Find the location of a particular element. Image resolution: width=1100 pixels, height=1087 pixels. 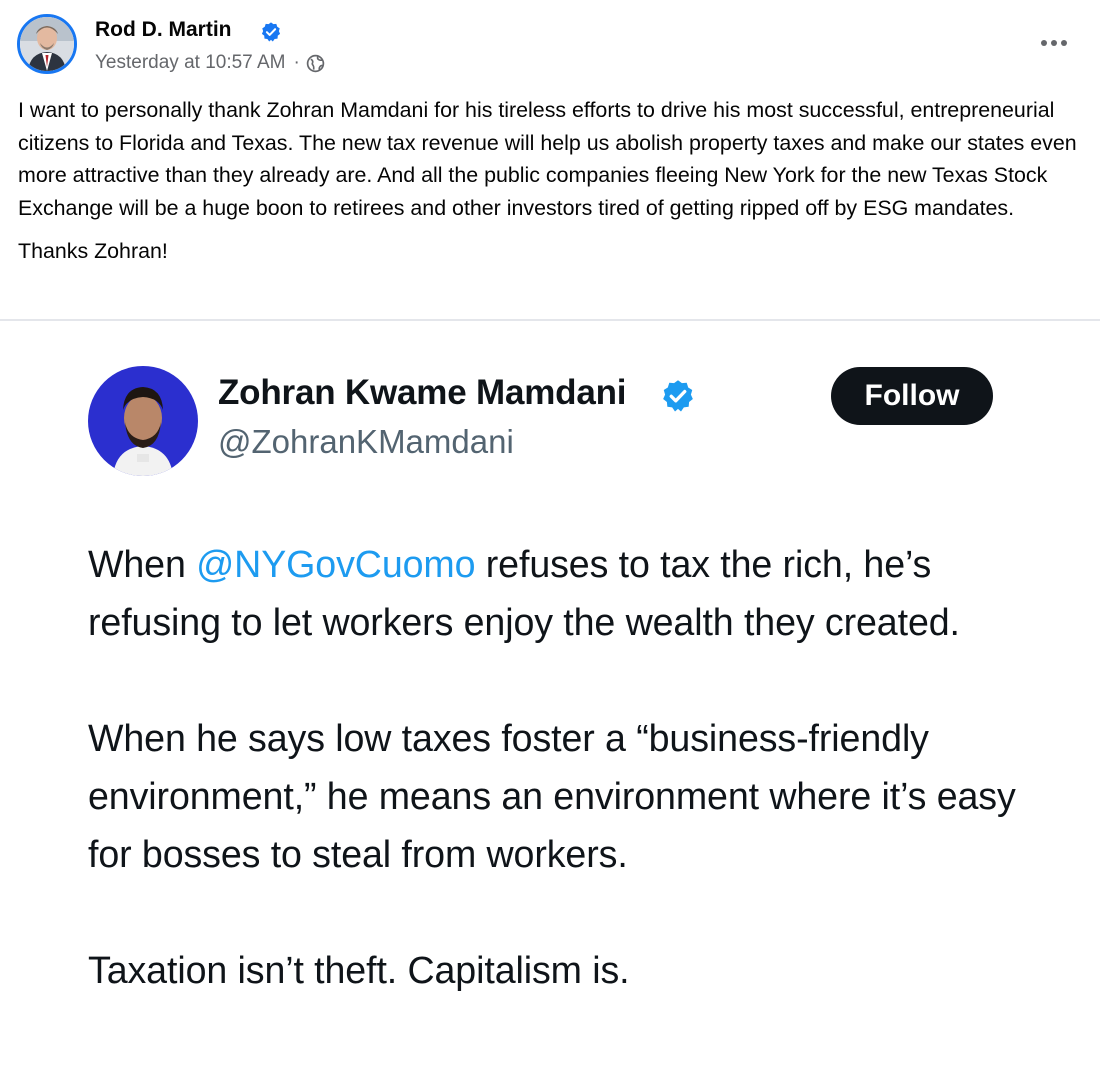

post-meta: Yesterday at 10:57 AM · is located at coordinates (210, 63).